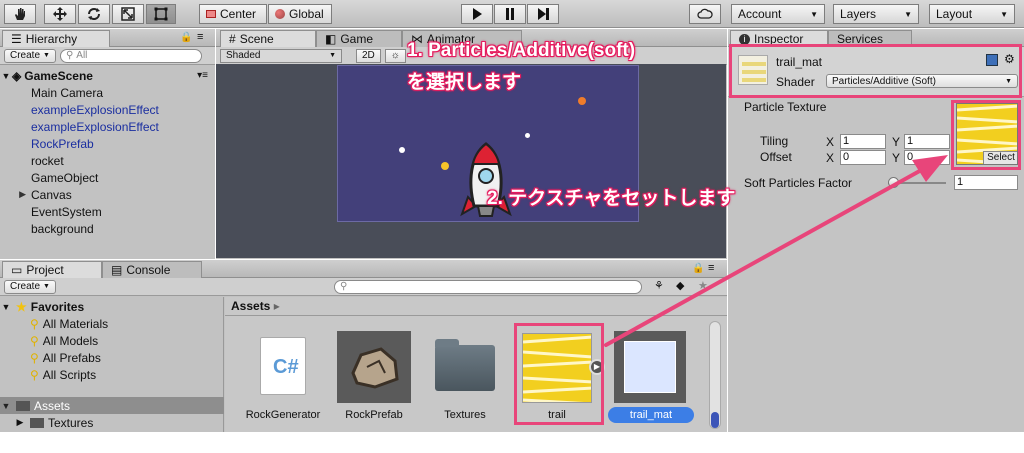 This screenshot has height=453, width=1024. I want to click on tab-hierarchy: ☰ Hierarchy, so click(56, 38).